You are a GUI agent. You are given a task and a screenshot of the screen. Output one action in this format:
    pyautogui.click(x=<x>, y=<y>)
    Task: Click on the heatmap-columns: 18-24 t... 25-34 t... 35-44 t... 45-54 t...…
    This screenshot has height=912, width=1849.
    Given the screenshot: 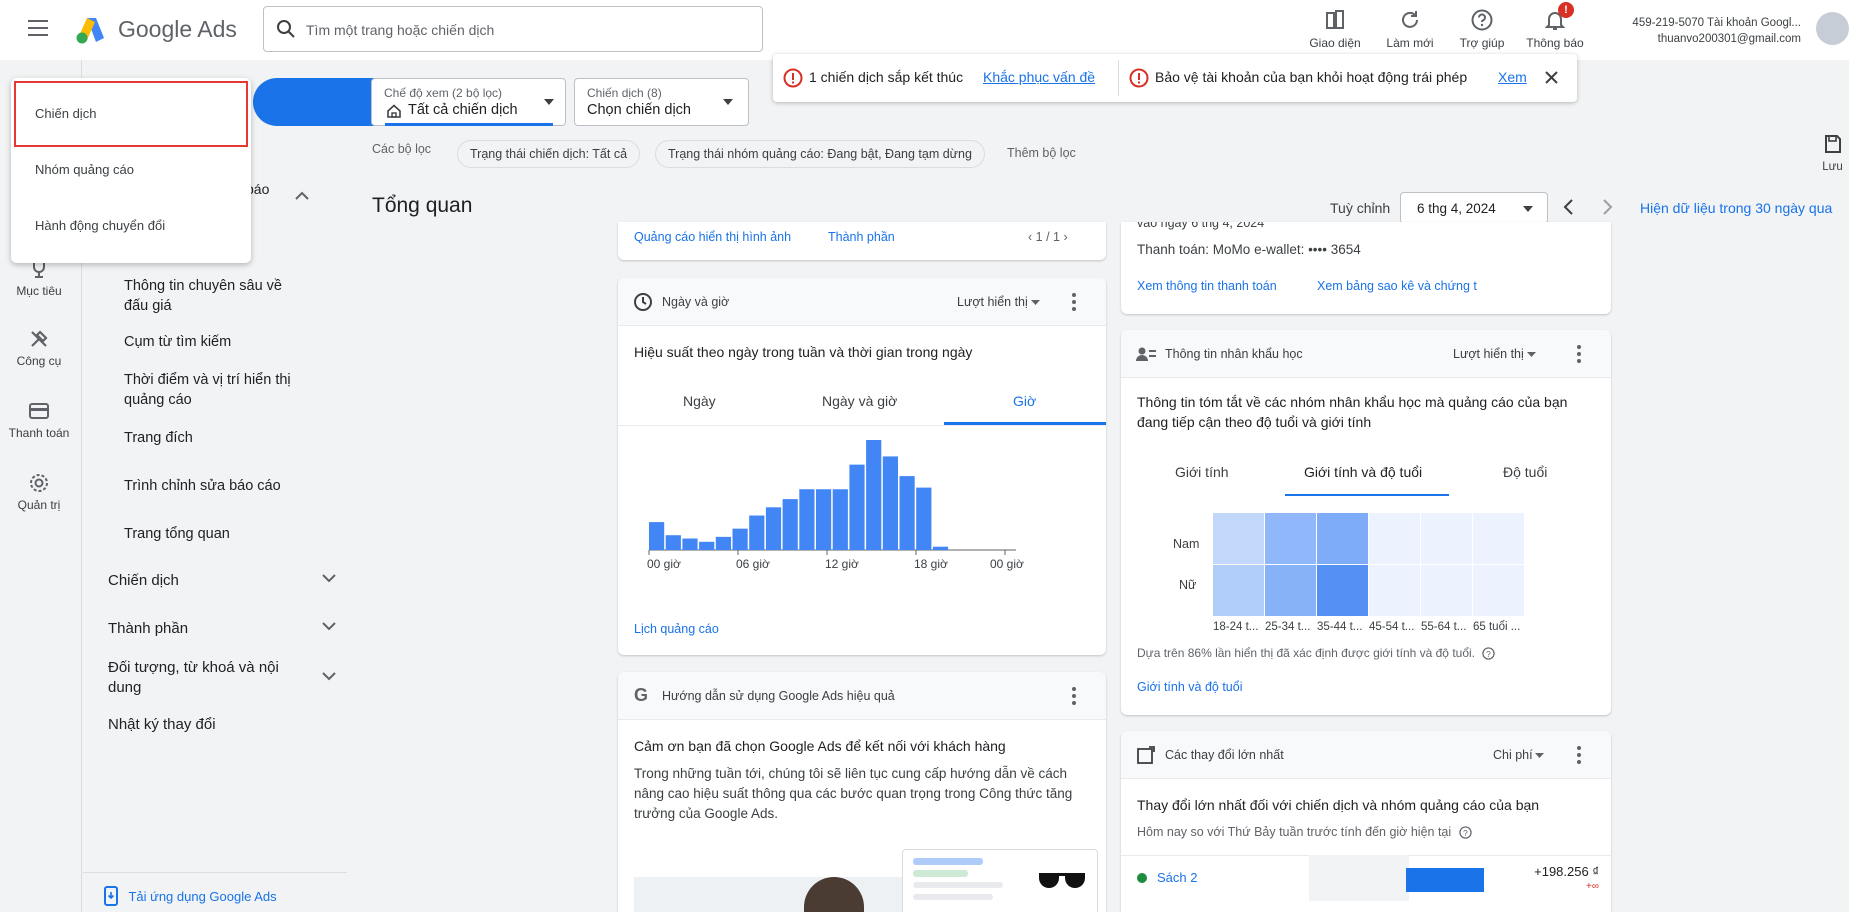 What is the action you would take?
    pyautogui.click(x=1373, y=625)
    